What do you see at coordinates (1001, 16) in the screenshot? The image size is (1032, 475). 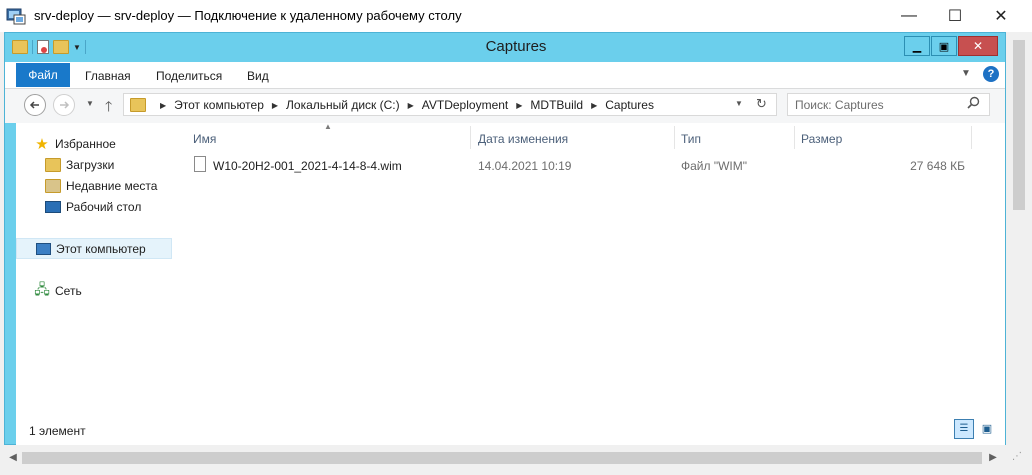 I see `close-button: ✕` at bounding box center [1001, 16].